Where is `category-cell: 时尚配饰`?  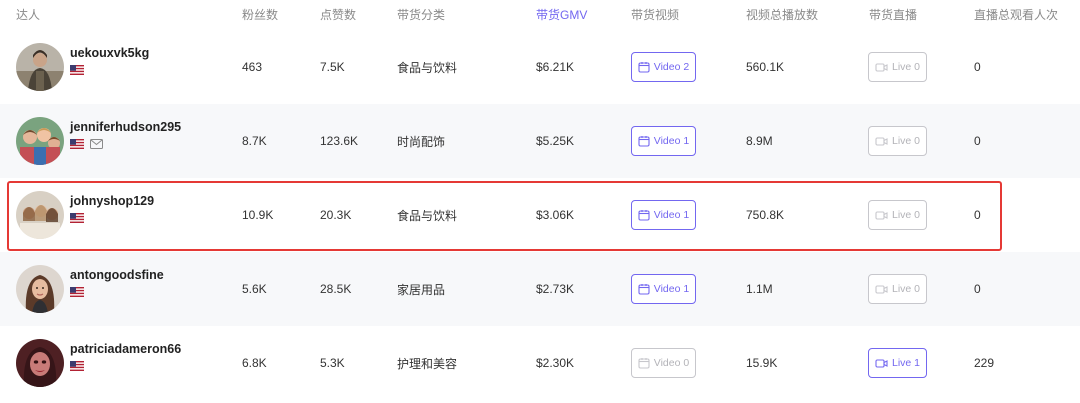
category-cell: 时尚配饰 is located at coordinates (421, 141).